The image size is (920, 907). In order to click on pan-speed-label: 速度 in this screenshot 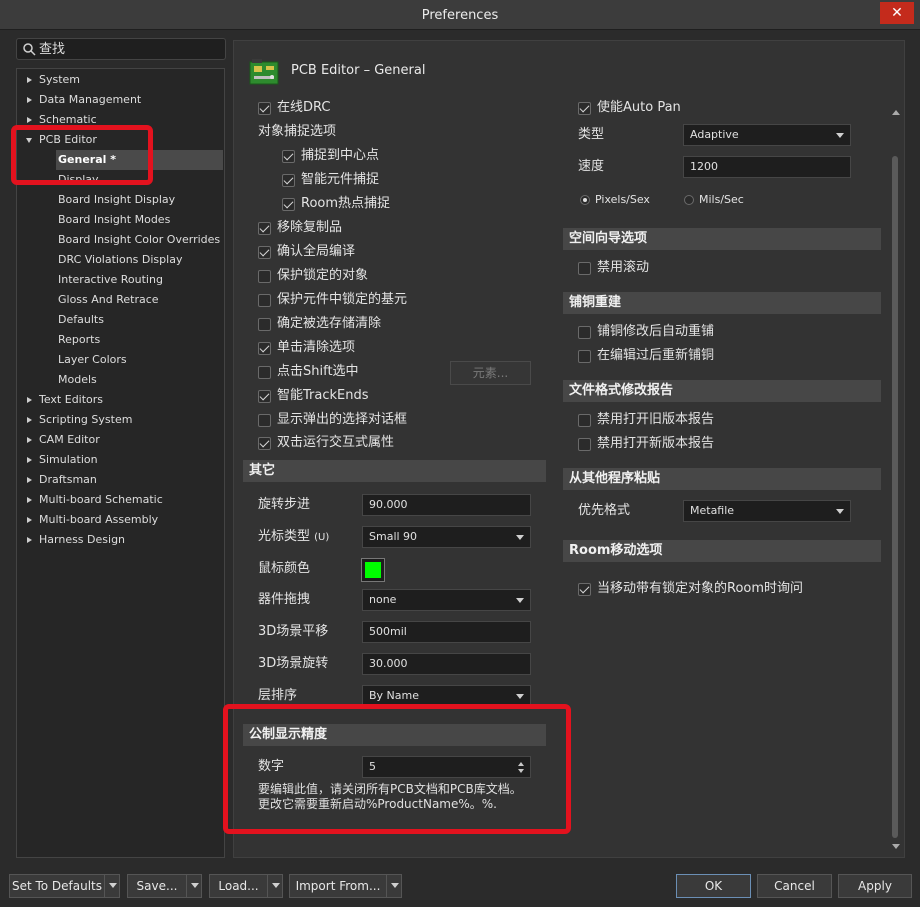, I will do `click(591, 166)`.